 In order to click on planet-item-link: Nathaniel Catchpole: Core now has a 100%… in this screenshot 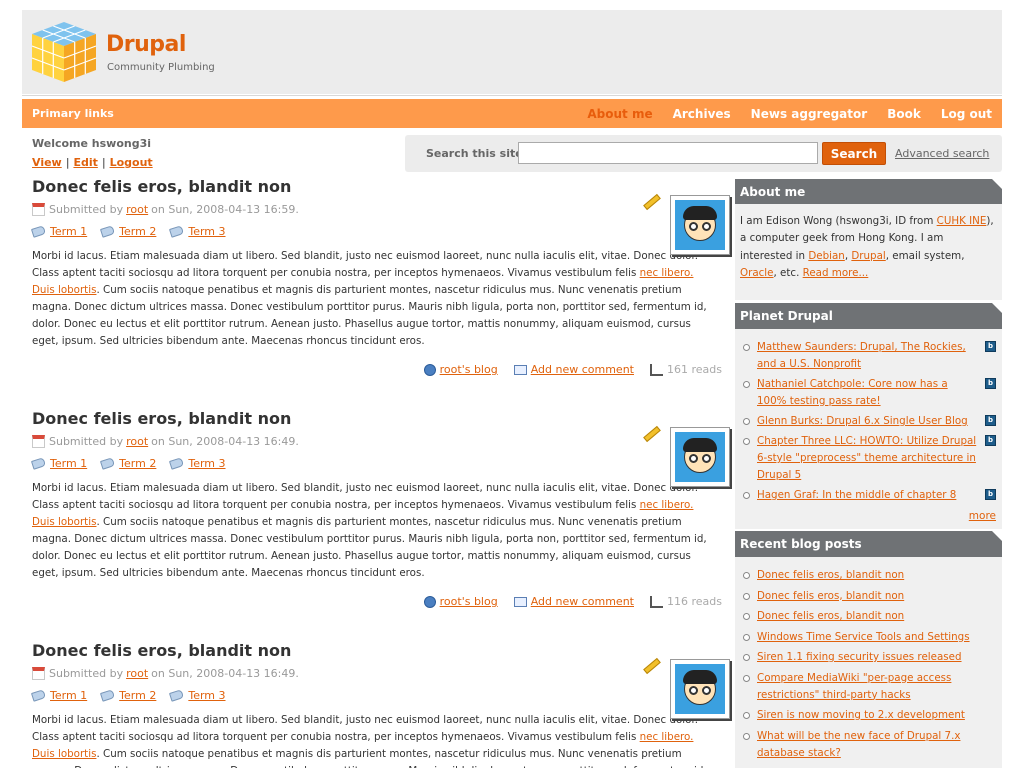, I will do `click(852, 392)`.